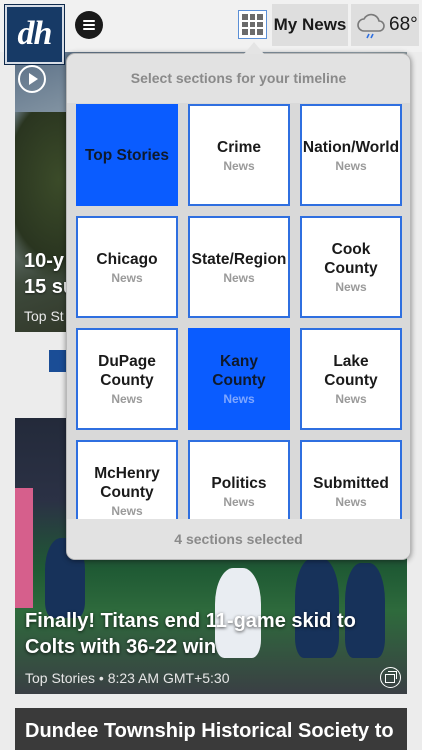 The image size is (422, 750). I want to click on gallery-icon, so click(390, 677).